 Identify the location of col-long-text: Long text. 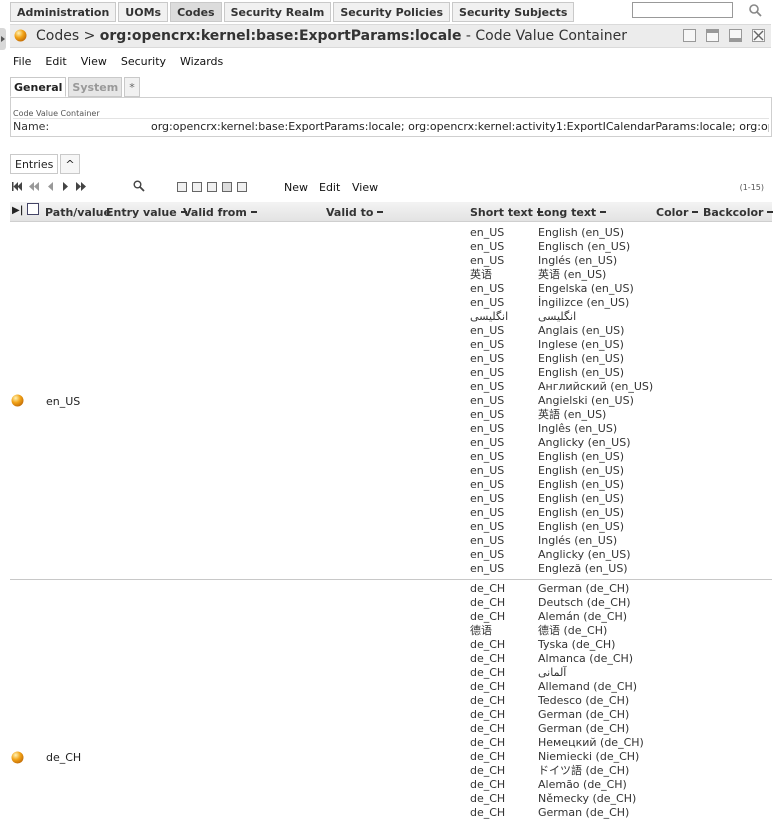
(572, 212).